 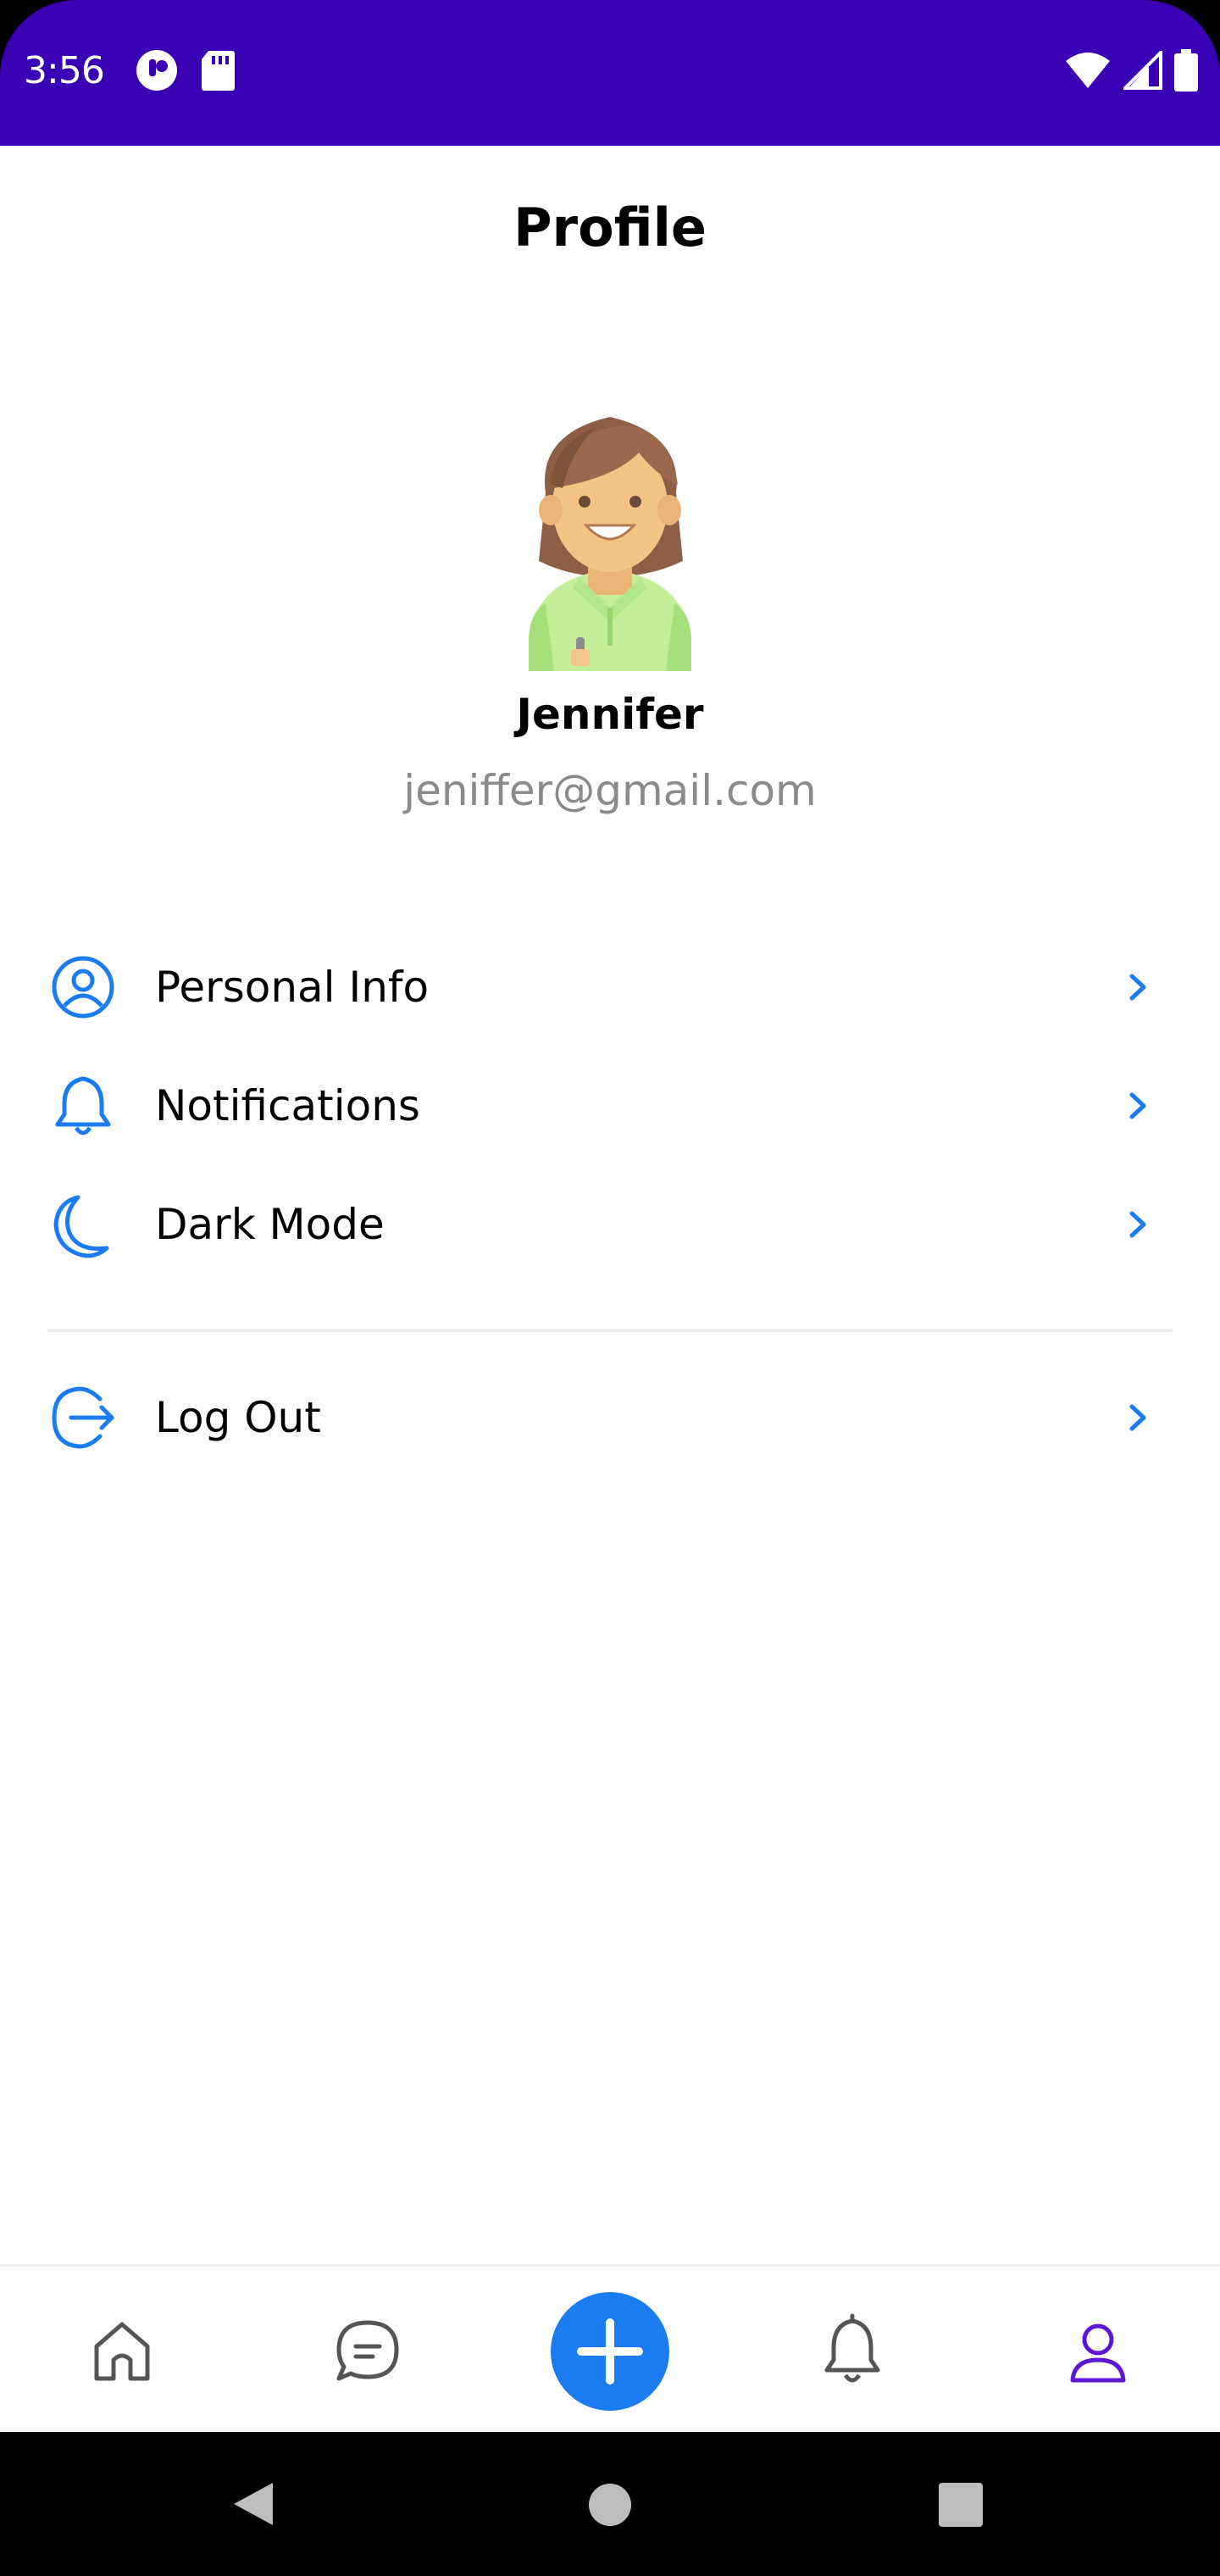 What do you see at coordinates (610, 228) in the screenshot?
I see `page-title: Profile` at bounding box center [610, 228].